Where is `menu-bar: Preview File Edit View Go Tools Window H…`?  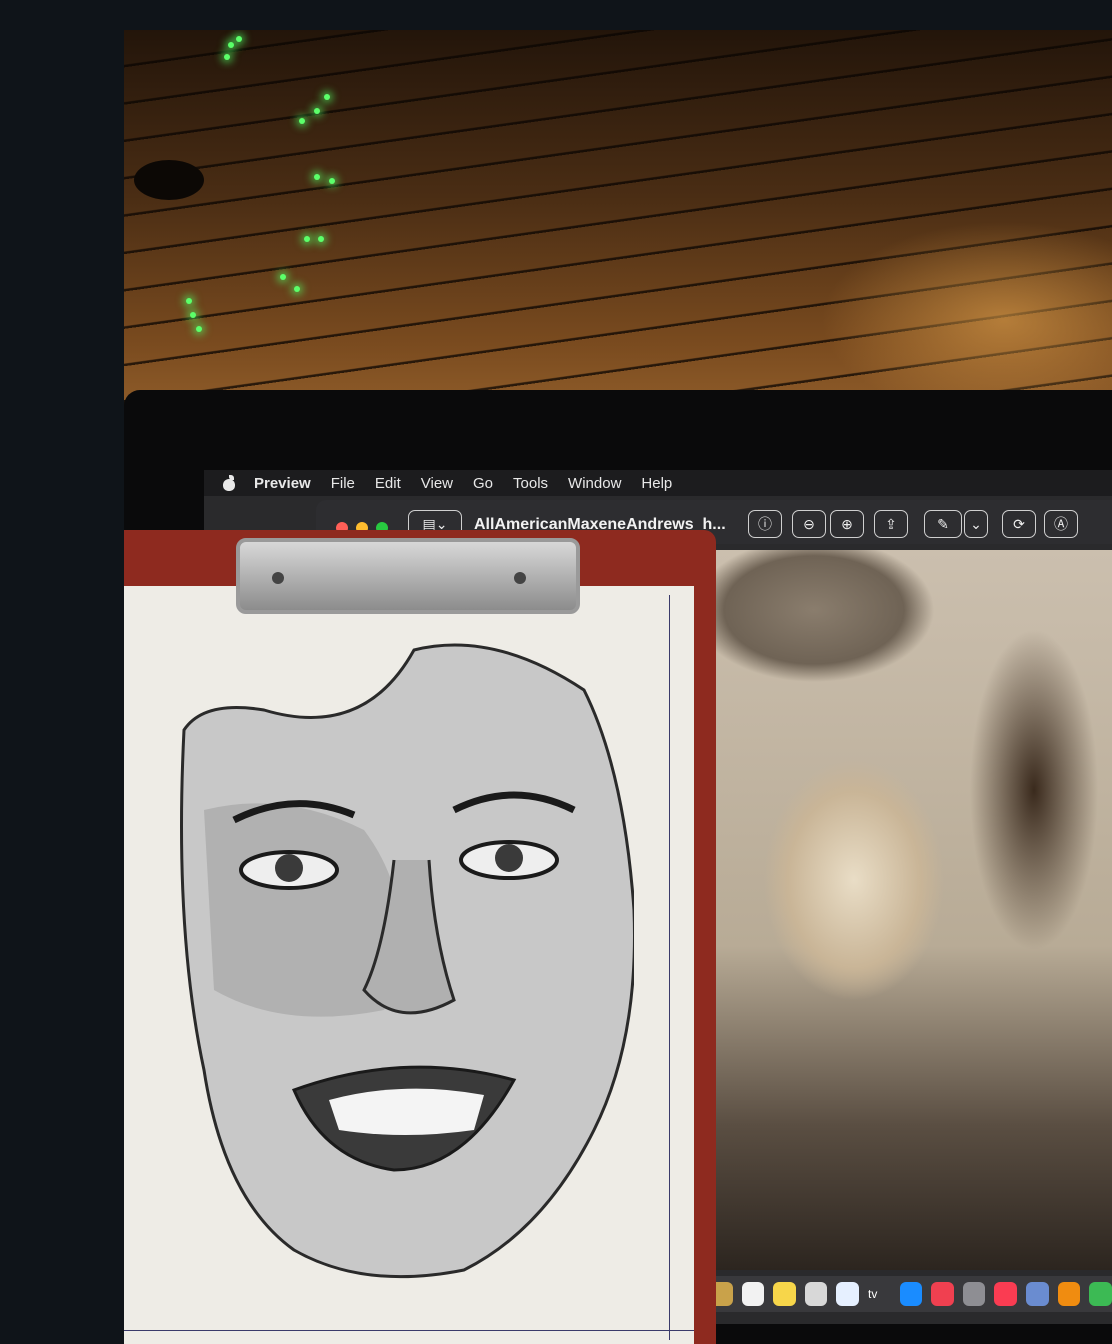
menu-bar: Preview File Edit View Go Tools Window H… is located at coordinates (658, 483).